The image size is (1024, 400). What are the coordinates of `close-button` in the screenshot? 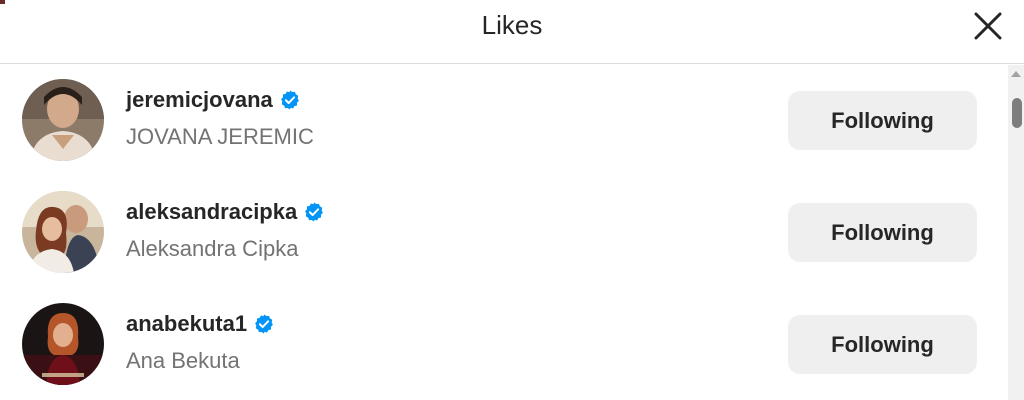 It's located at (988, 26).